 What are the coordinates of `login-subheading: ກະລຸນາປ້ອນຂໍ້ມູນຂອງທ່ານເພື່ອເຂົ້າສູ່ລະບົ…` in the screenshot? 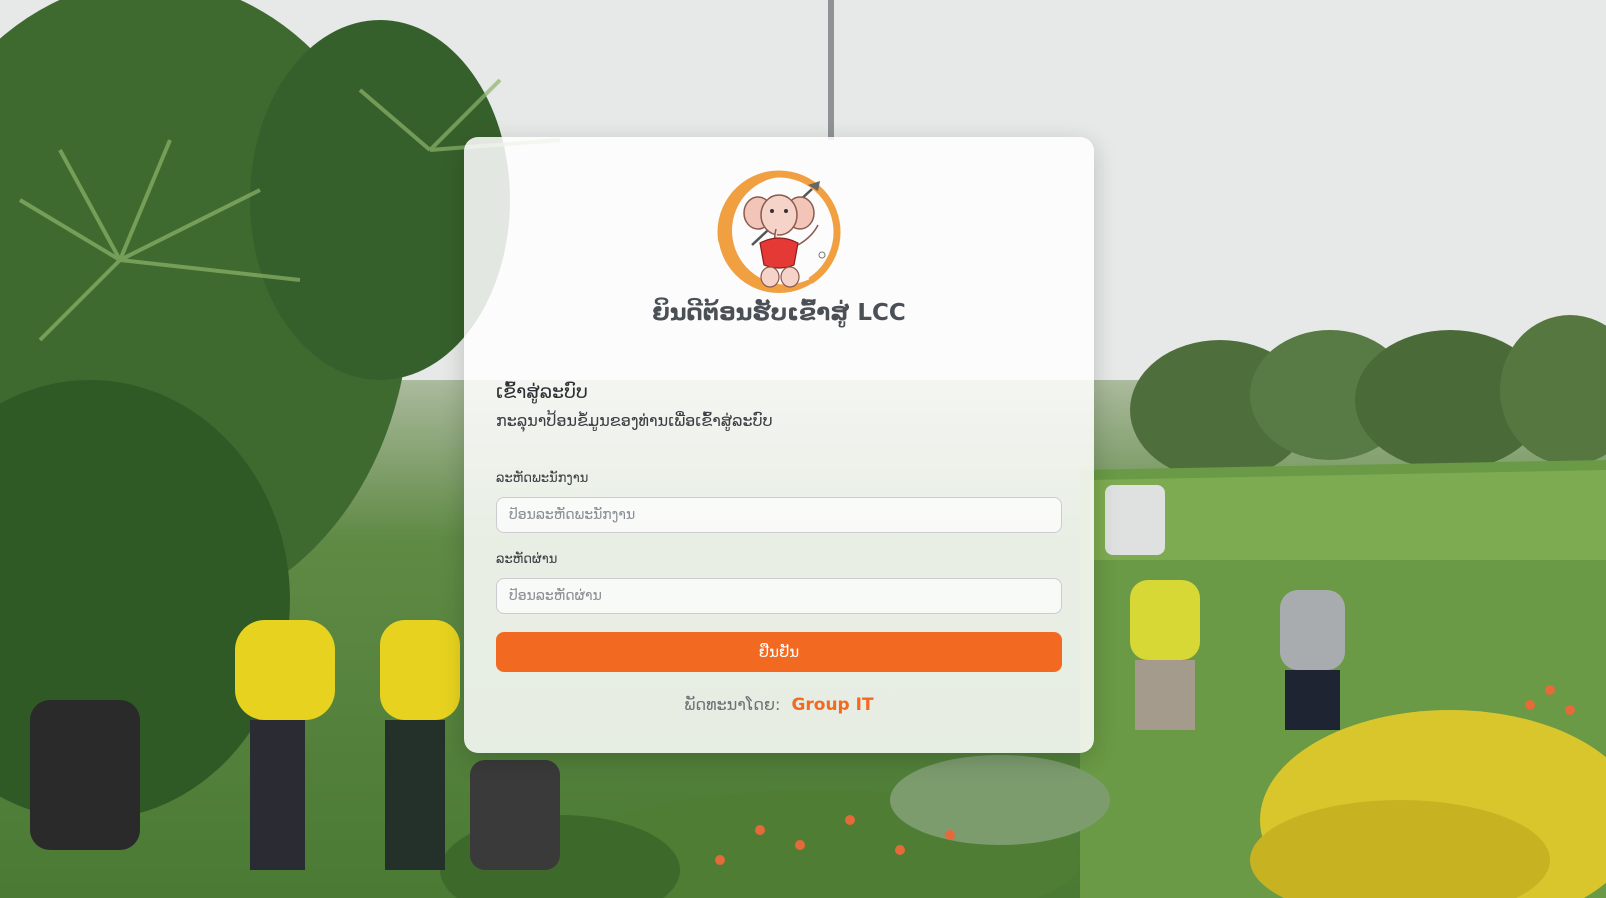 It's located at (634, 420).